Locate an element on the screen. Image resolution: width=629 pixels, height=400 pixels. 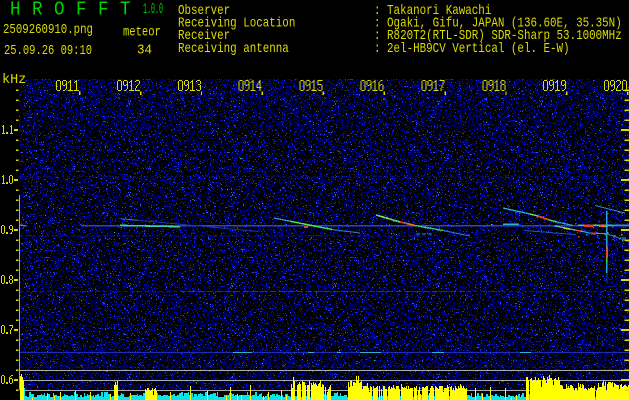
svg-text: 25.09.26 09:10 is located at coordinates (48, 51).